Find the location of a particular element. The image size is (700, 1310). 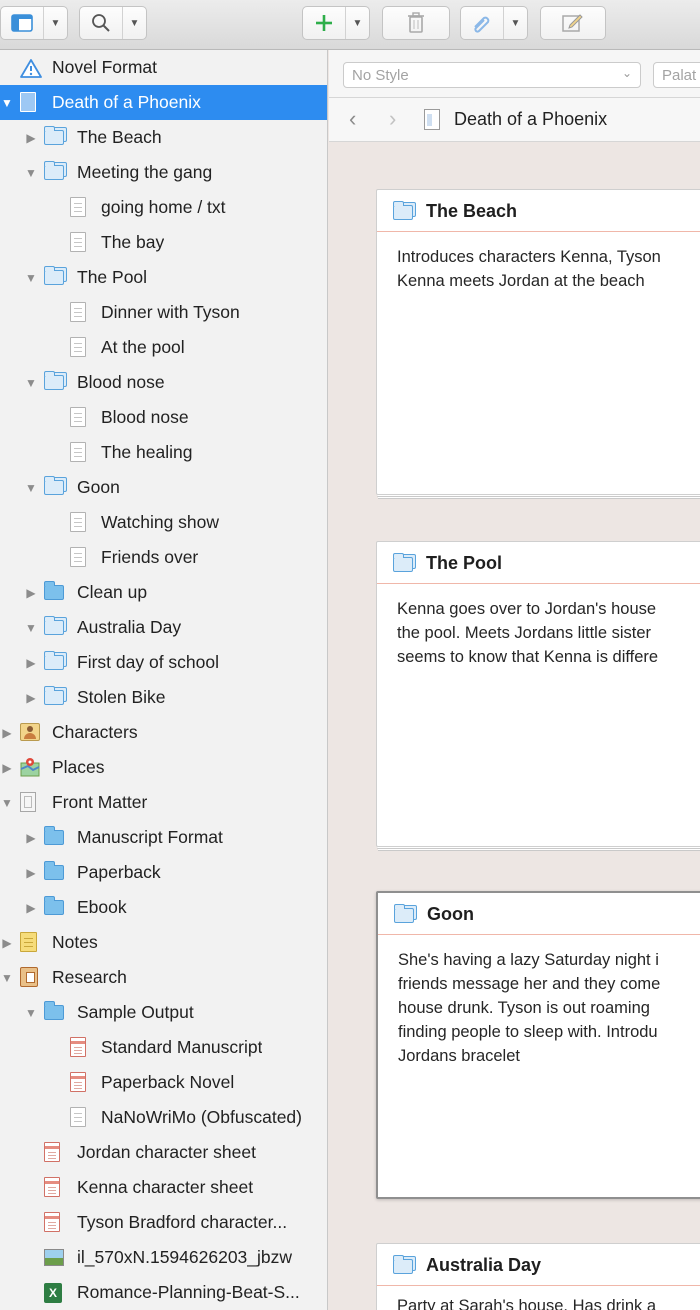

binder-item: going home / txt is located at coordinates (163, 207).